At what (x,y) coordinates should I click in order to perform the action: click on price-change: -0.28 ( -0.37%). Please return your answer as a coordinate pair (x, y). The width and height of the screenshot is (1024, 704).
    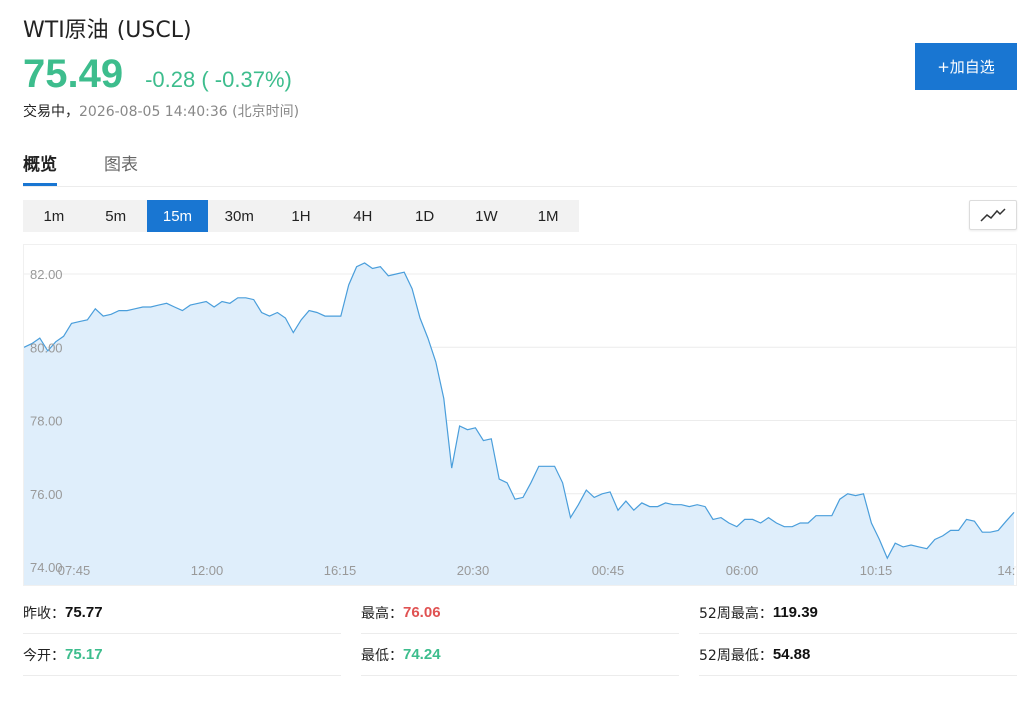
    Looking at the image, I should click on (218, 79).